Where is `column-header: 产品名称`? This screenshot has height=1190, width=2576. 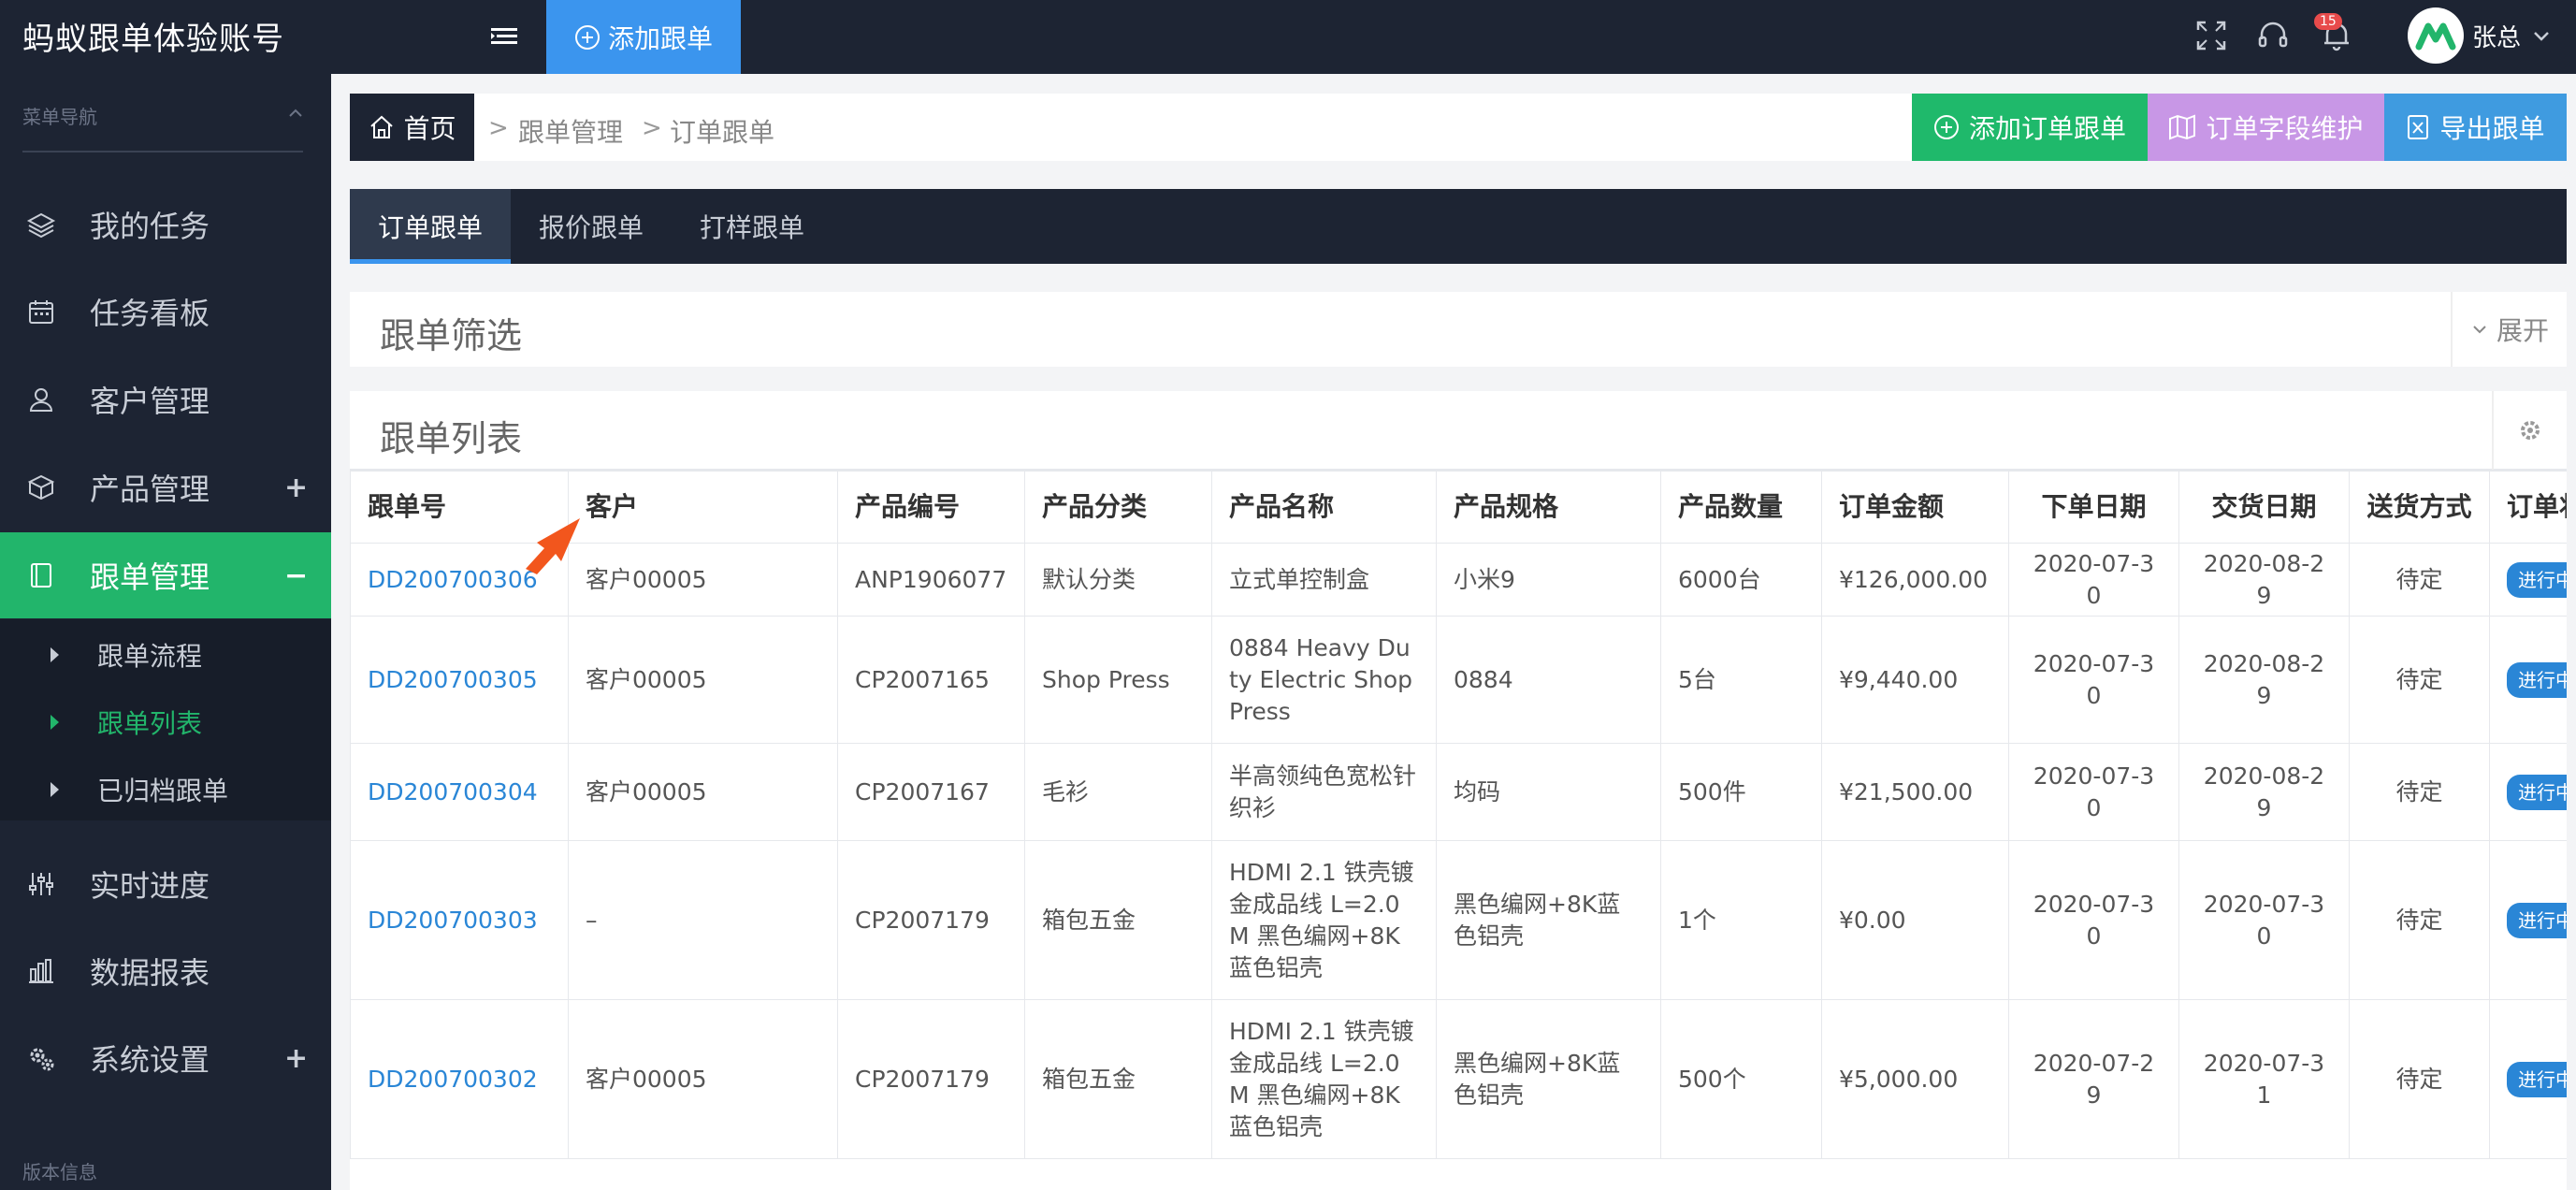 column-header: 产品名称 is located at coordinates (1324, 507).